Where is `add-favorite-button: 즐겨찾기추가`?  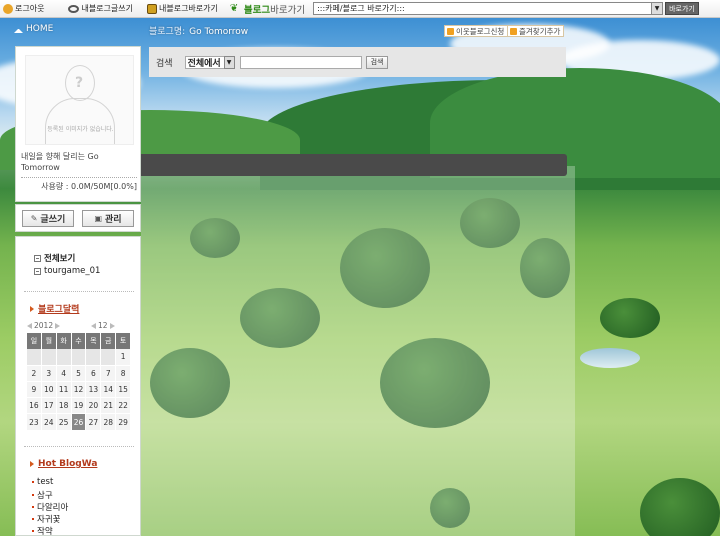 add-favorite-button: 즐겨찾기추가 is located at coordinates (536, 31).